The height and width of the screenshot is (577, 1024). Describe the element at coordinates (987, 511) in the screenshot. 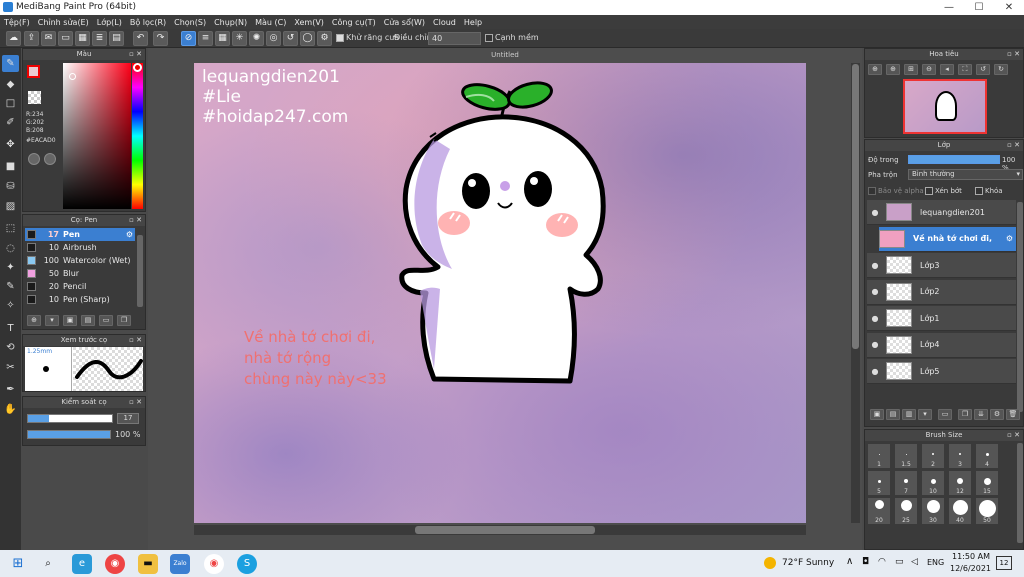

I see `brush-size-cell: 50` at that location.